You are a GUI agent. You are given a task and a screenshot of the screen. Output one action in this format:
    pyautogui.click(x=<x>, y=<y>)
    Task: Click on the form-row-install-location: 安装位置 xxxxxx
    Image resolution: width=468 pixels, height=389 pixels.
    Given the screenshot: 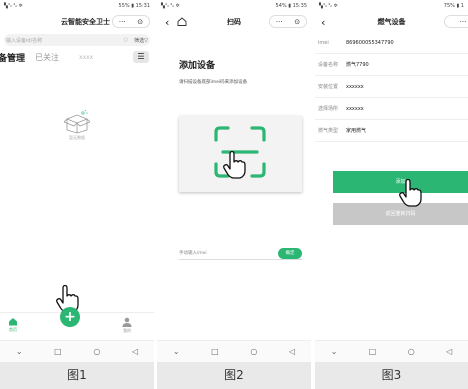 What is the action you would take?
    pyautogui.click(x=391, y=87)
    